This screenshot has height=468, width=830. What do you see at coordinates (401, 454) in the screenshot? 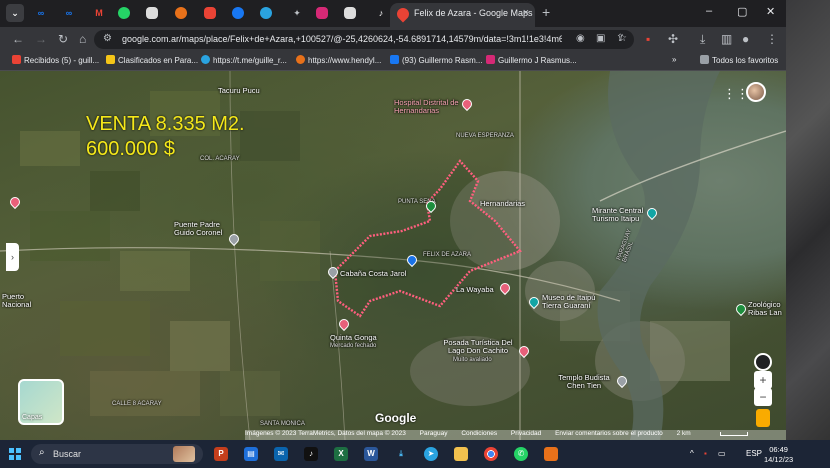
I see `downloads-icon: ⤓` at bounding box center [401, 454].